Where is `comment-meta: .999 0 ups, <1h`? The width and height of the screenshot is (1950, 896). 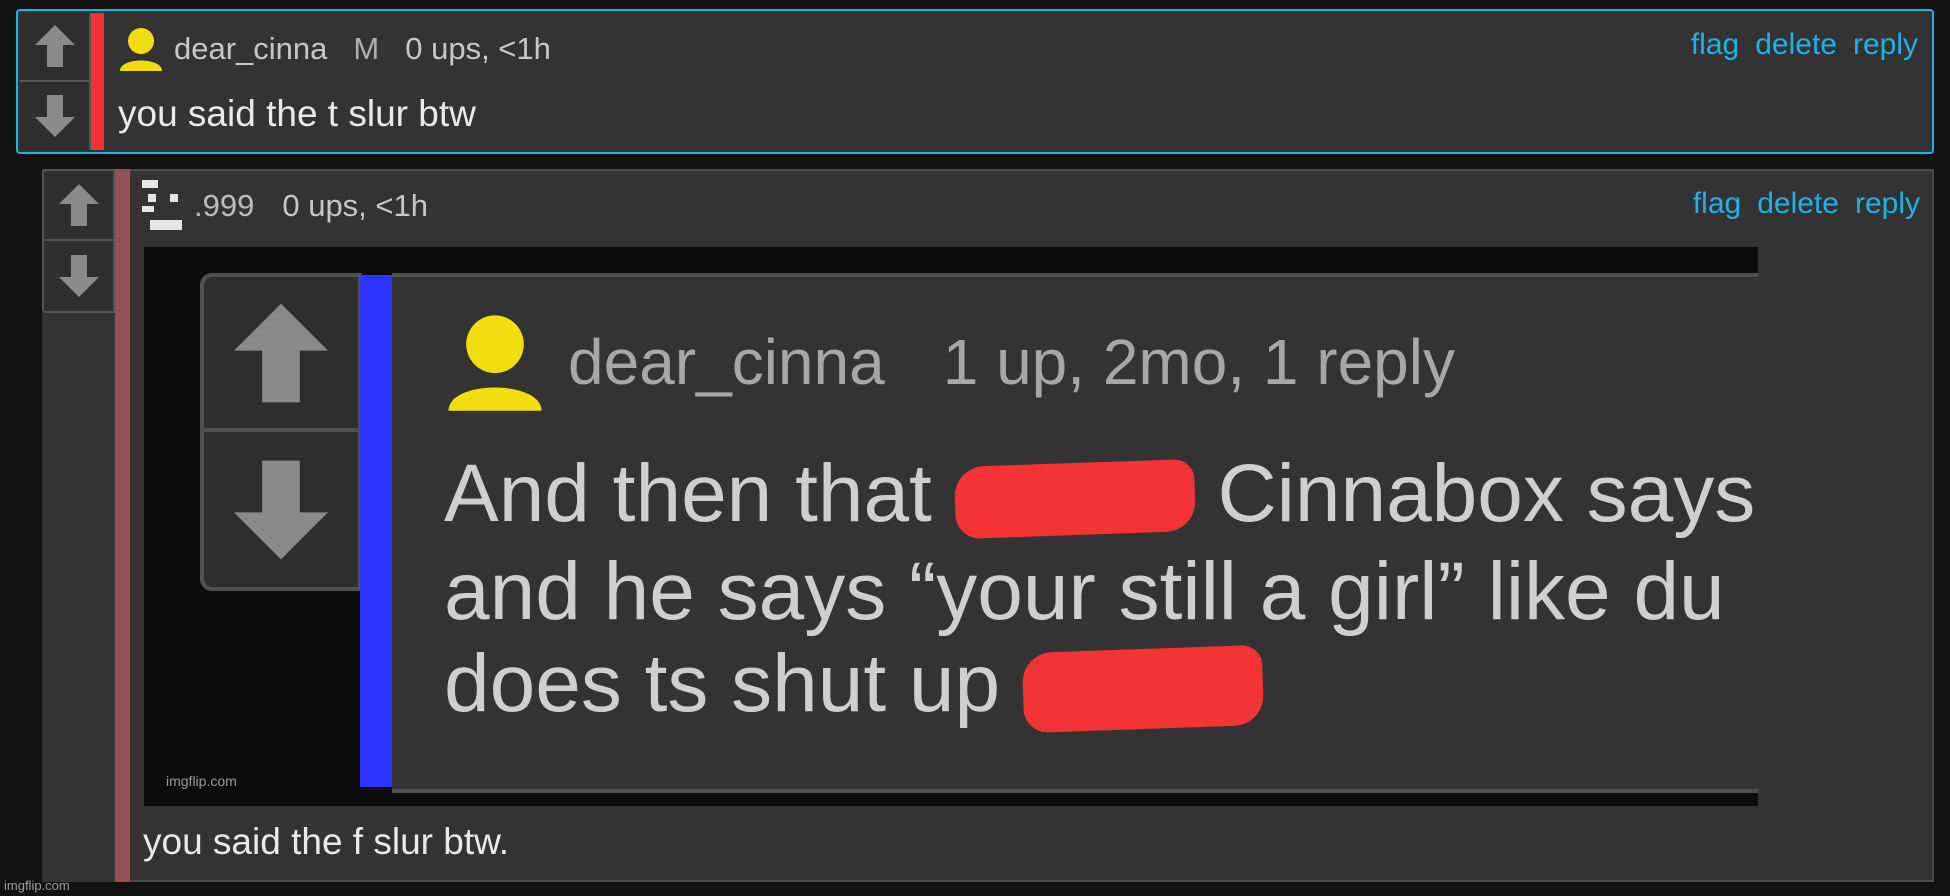 comment-meta: .999 0 ups, <1h is located at coordinates (285, 205).